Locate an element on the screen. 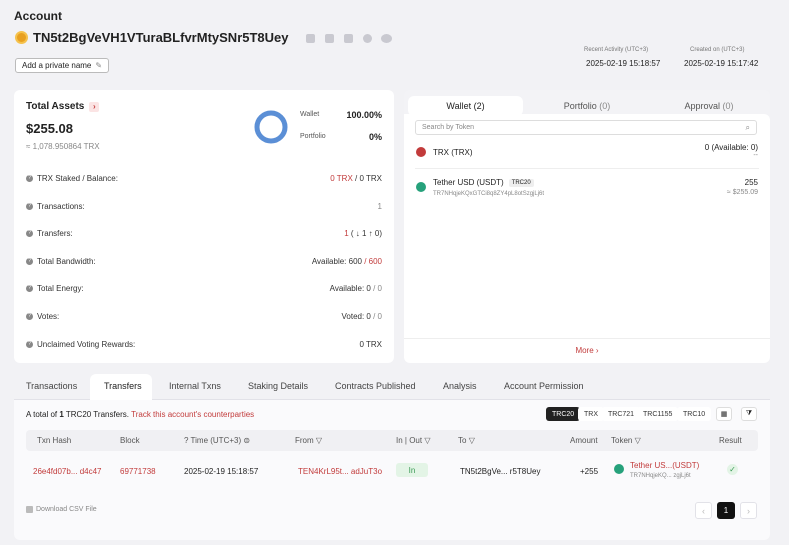  votes-row: ? Votes: Voted: 0 / 0 is located at coordinates (204, 316).